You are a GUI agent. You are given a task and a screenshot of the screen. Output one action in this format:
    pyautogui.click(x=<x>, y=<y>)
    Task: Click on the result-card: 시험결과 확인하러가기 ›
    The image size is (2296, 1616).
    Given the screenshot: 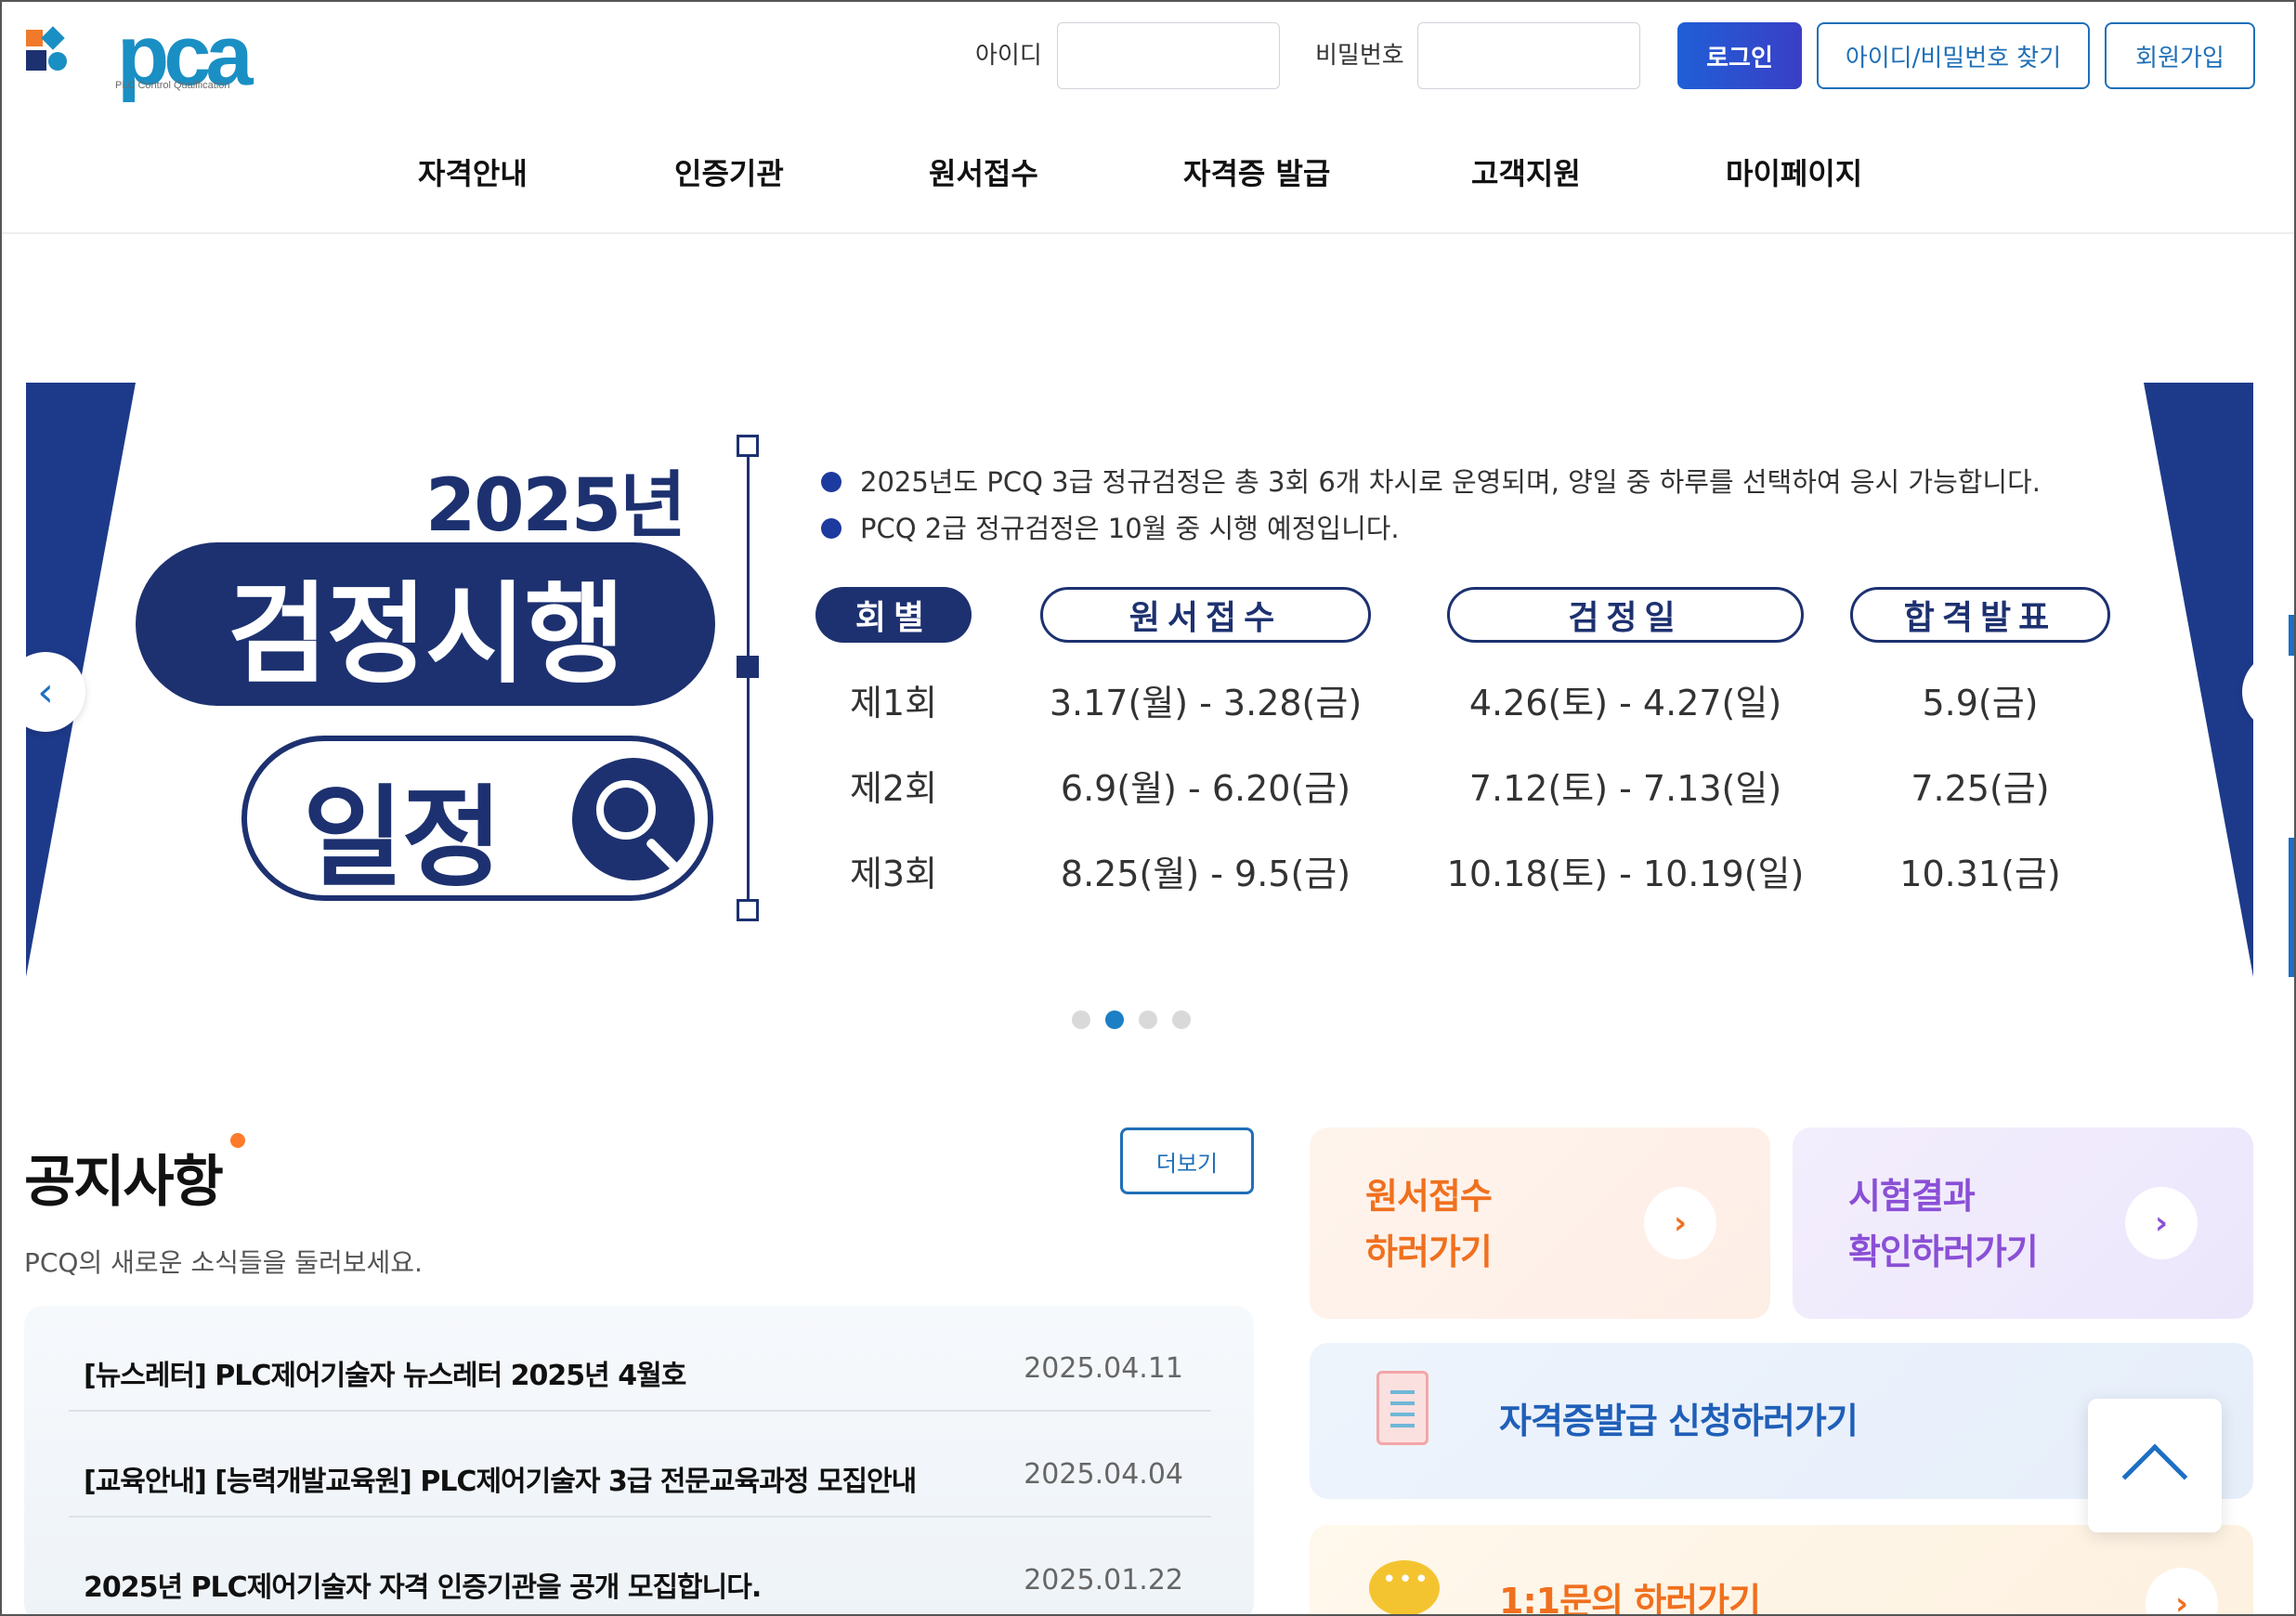 What is the action you would take?
    pyautogui.click(x=2023, y=1223)
    